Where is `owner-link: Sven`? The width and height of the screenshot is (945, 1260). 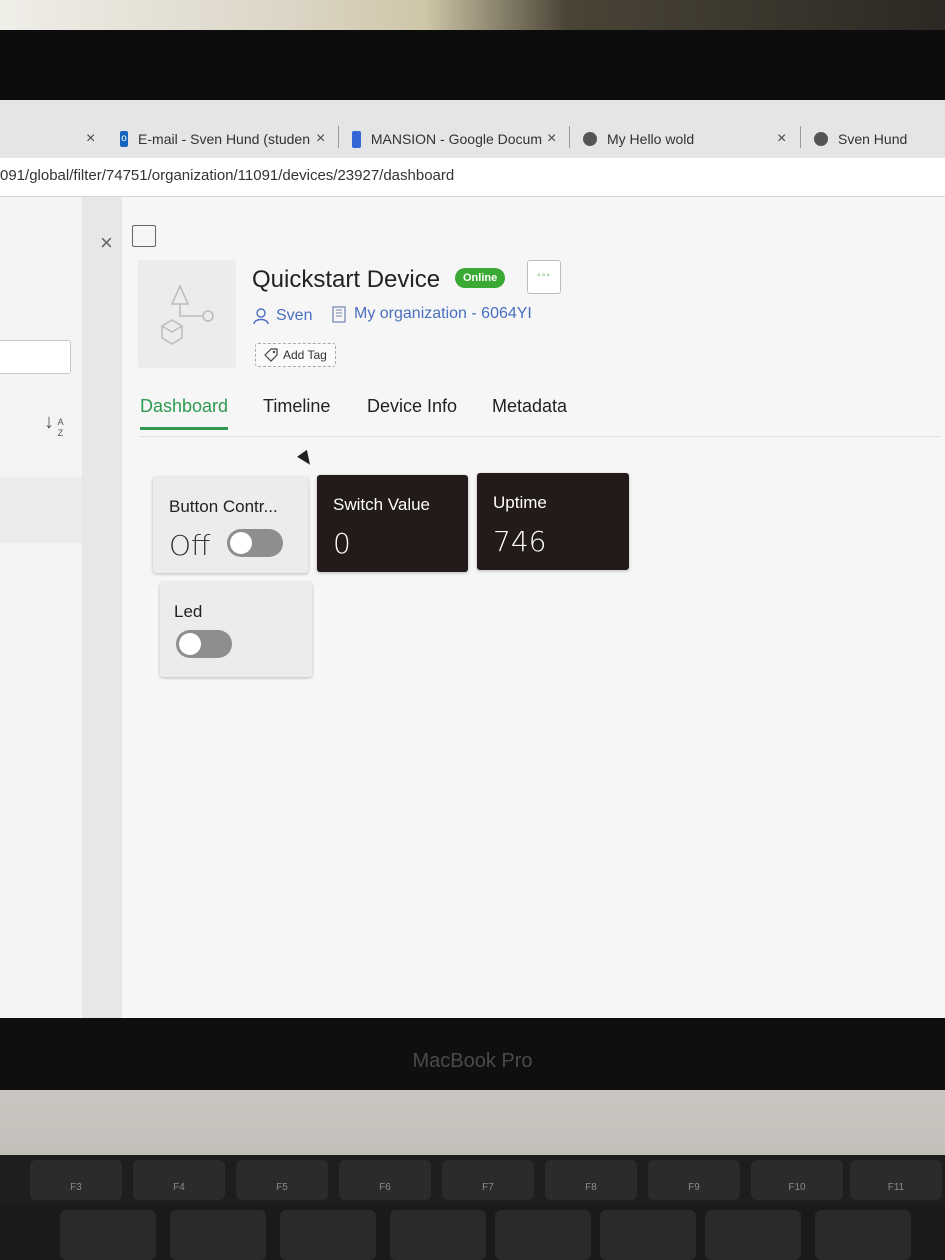 owner-link: Sven is located at coordinates (282, 316).